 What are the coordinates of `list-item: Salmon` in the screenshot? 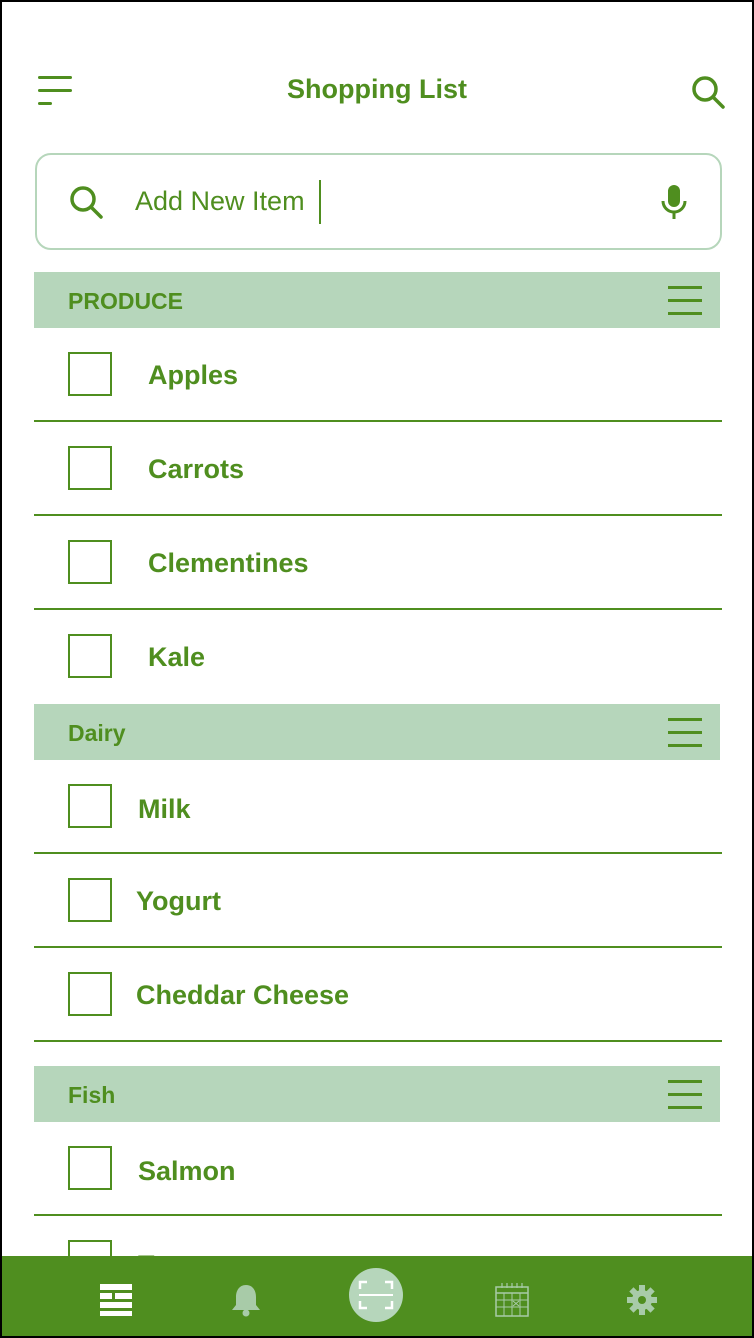 It's located at (378, 1169).